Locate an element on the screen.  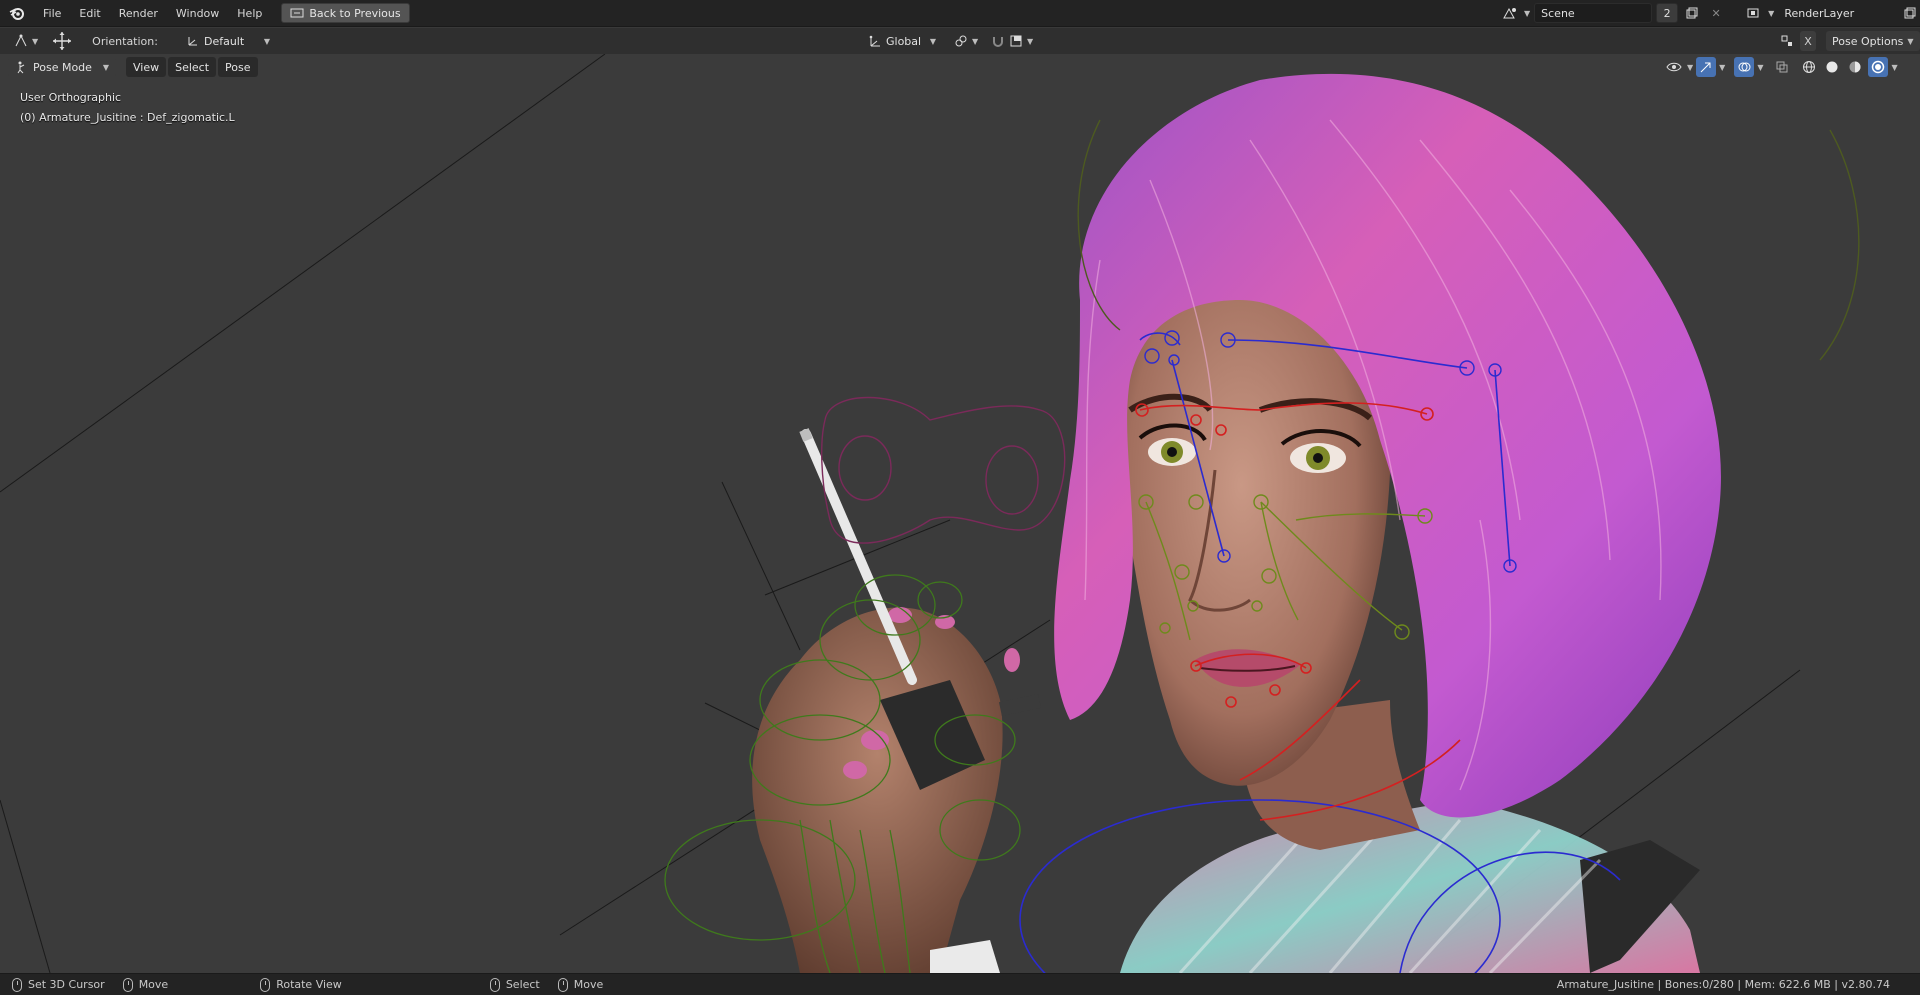
viewport-header: Pose Mode ▼ View Select Pose ▼ ▼ ▼ ▼ is located at coordinates (960, 67).